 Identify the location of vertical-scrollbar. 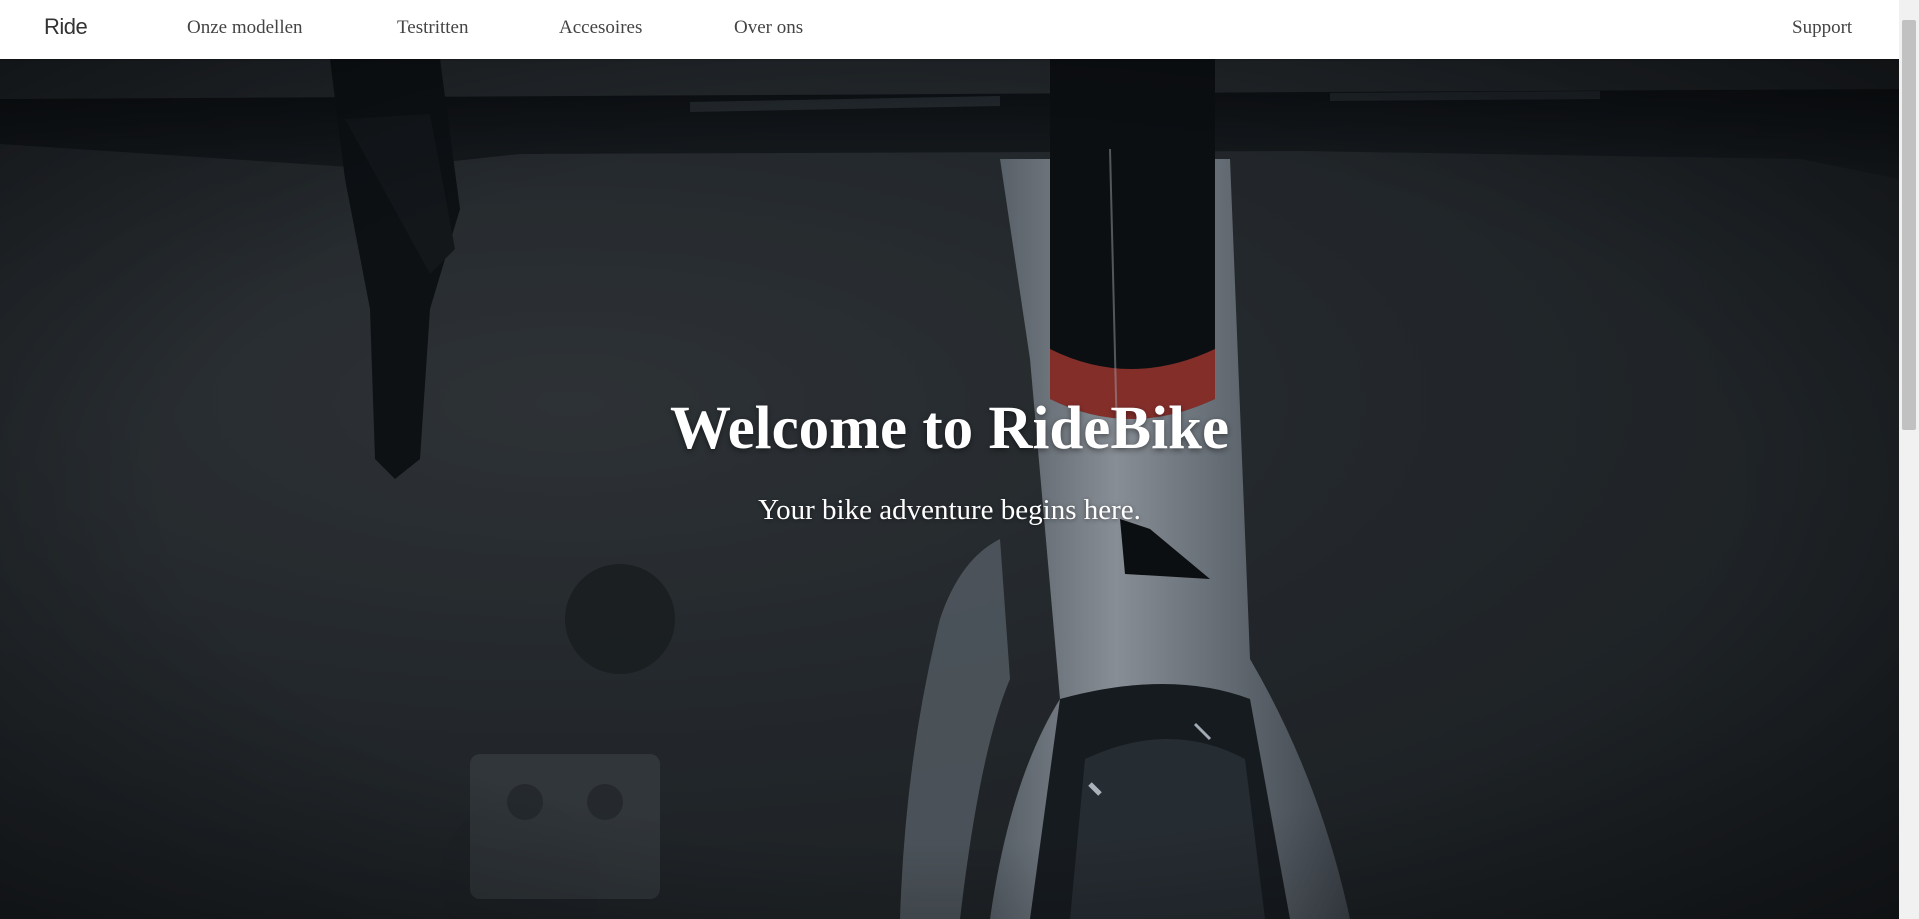
(1909, 459).